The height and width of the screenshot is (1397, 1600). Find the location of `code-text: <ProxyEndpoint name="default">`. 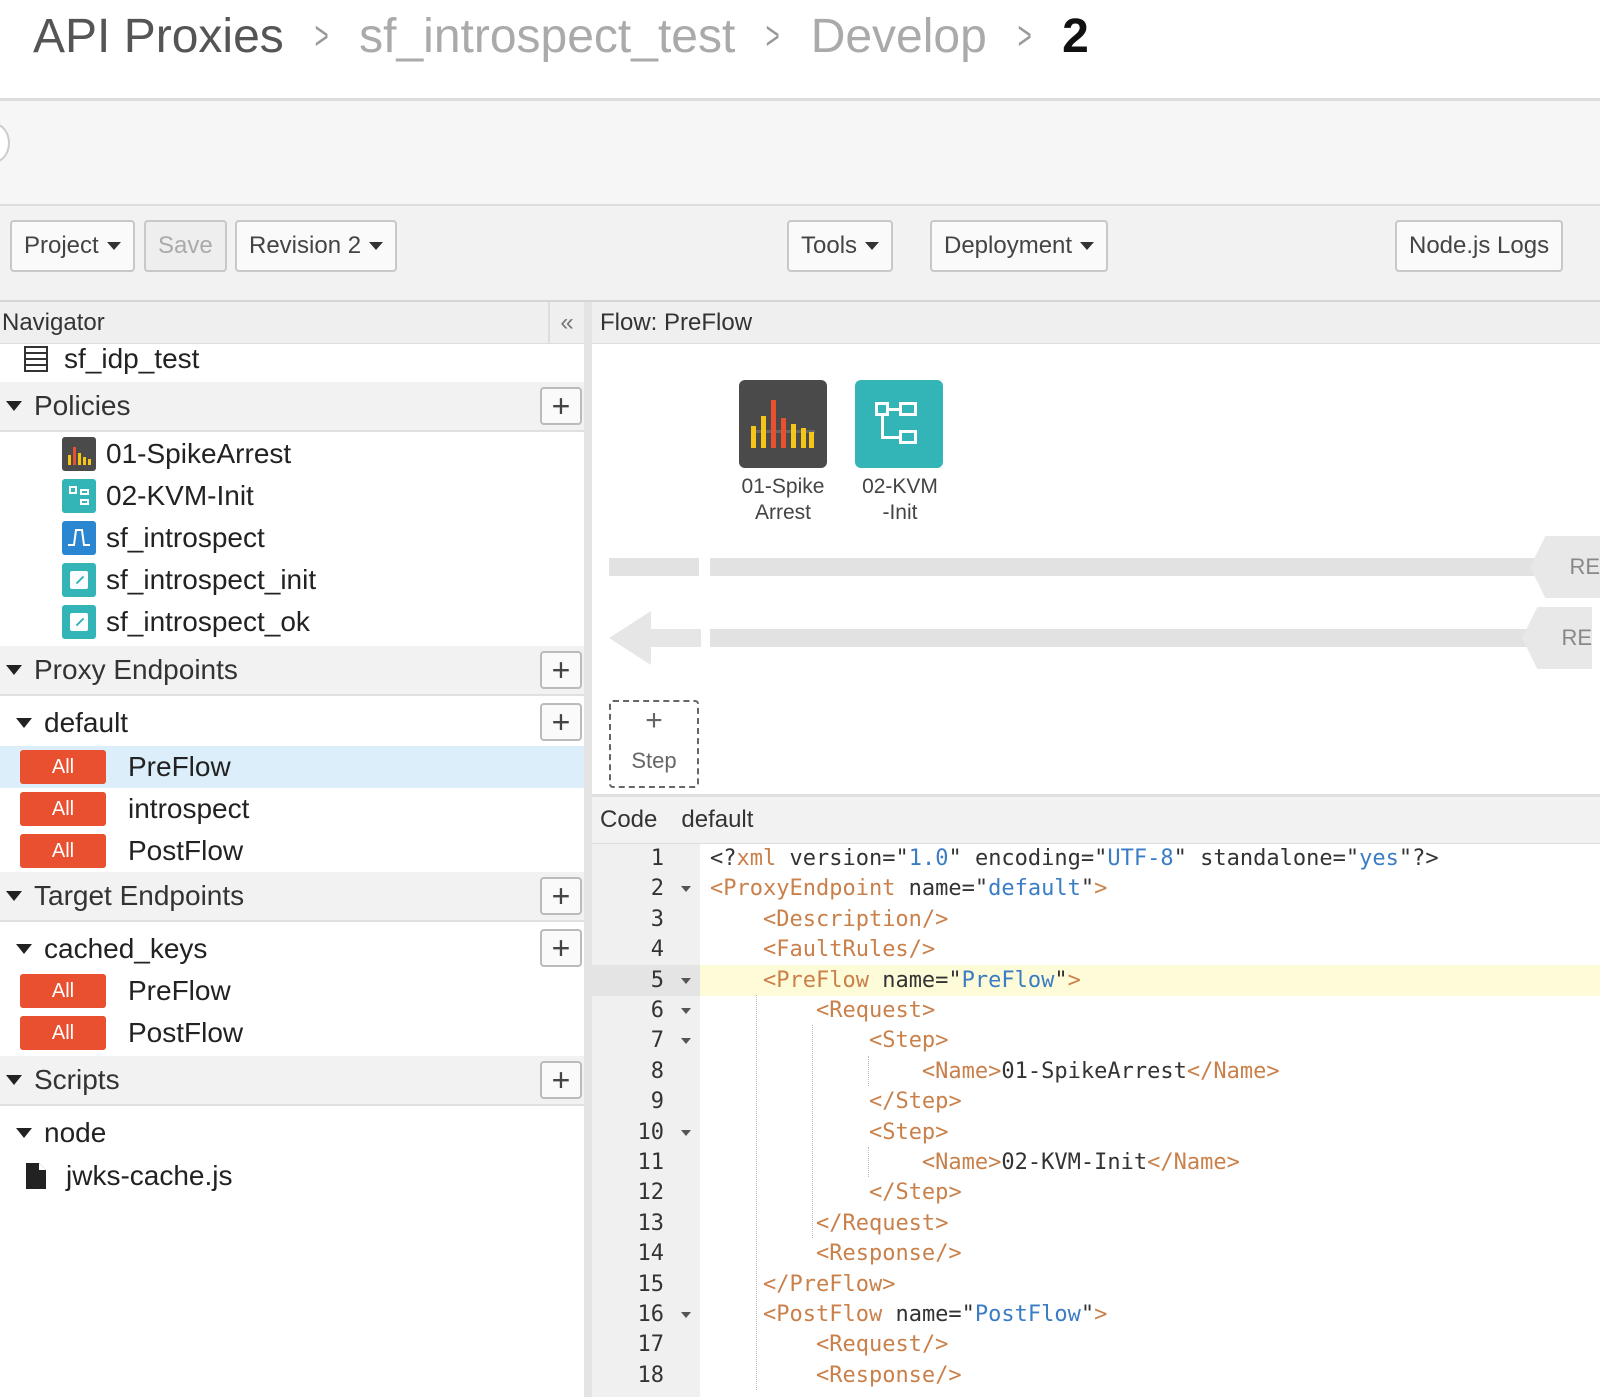

code-text: <ProxyEndpoint name="default"> is located at coordinates (909, 889).